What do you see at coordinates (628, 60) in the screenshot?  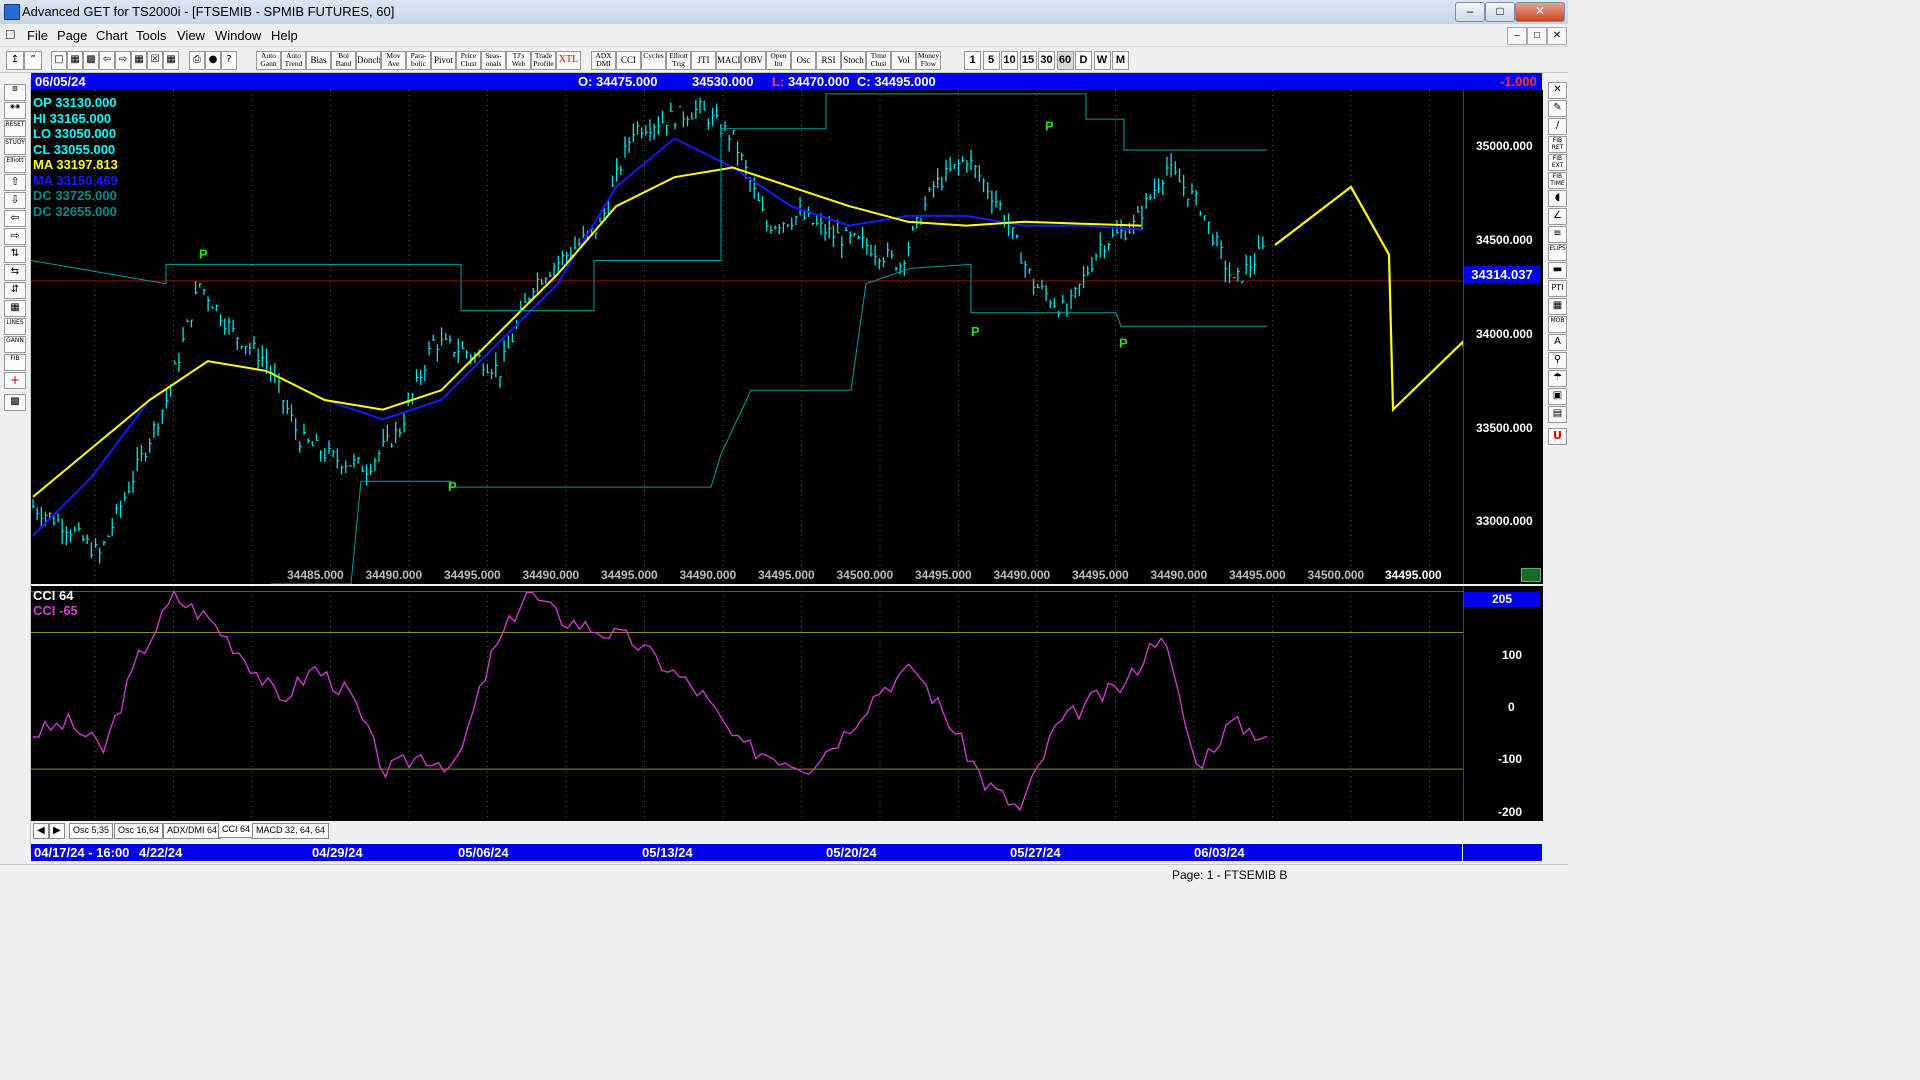 I see `study-button-cci: CCI` at bounding box center [628, 60].